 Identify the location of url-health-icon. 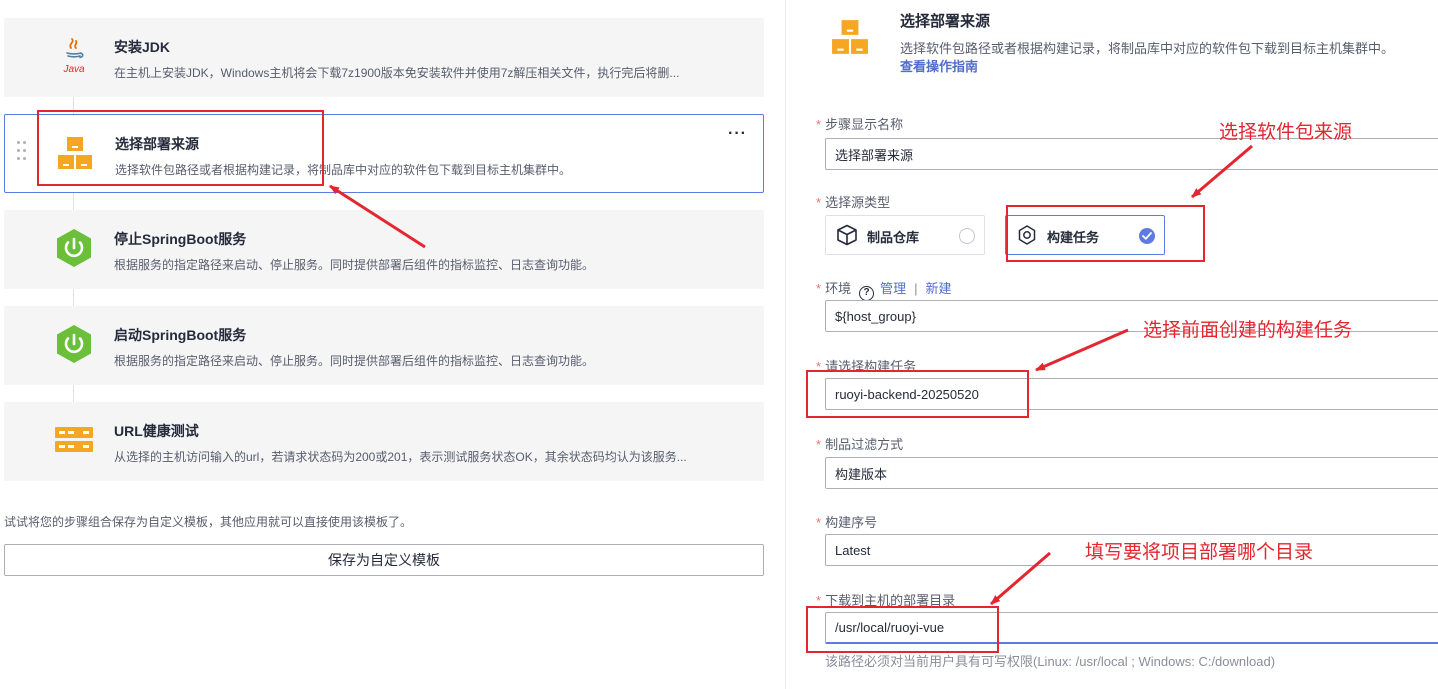
(74, 440).